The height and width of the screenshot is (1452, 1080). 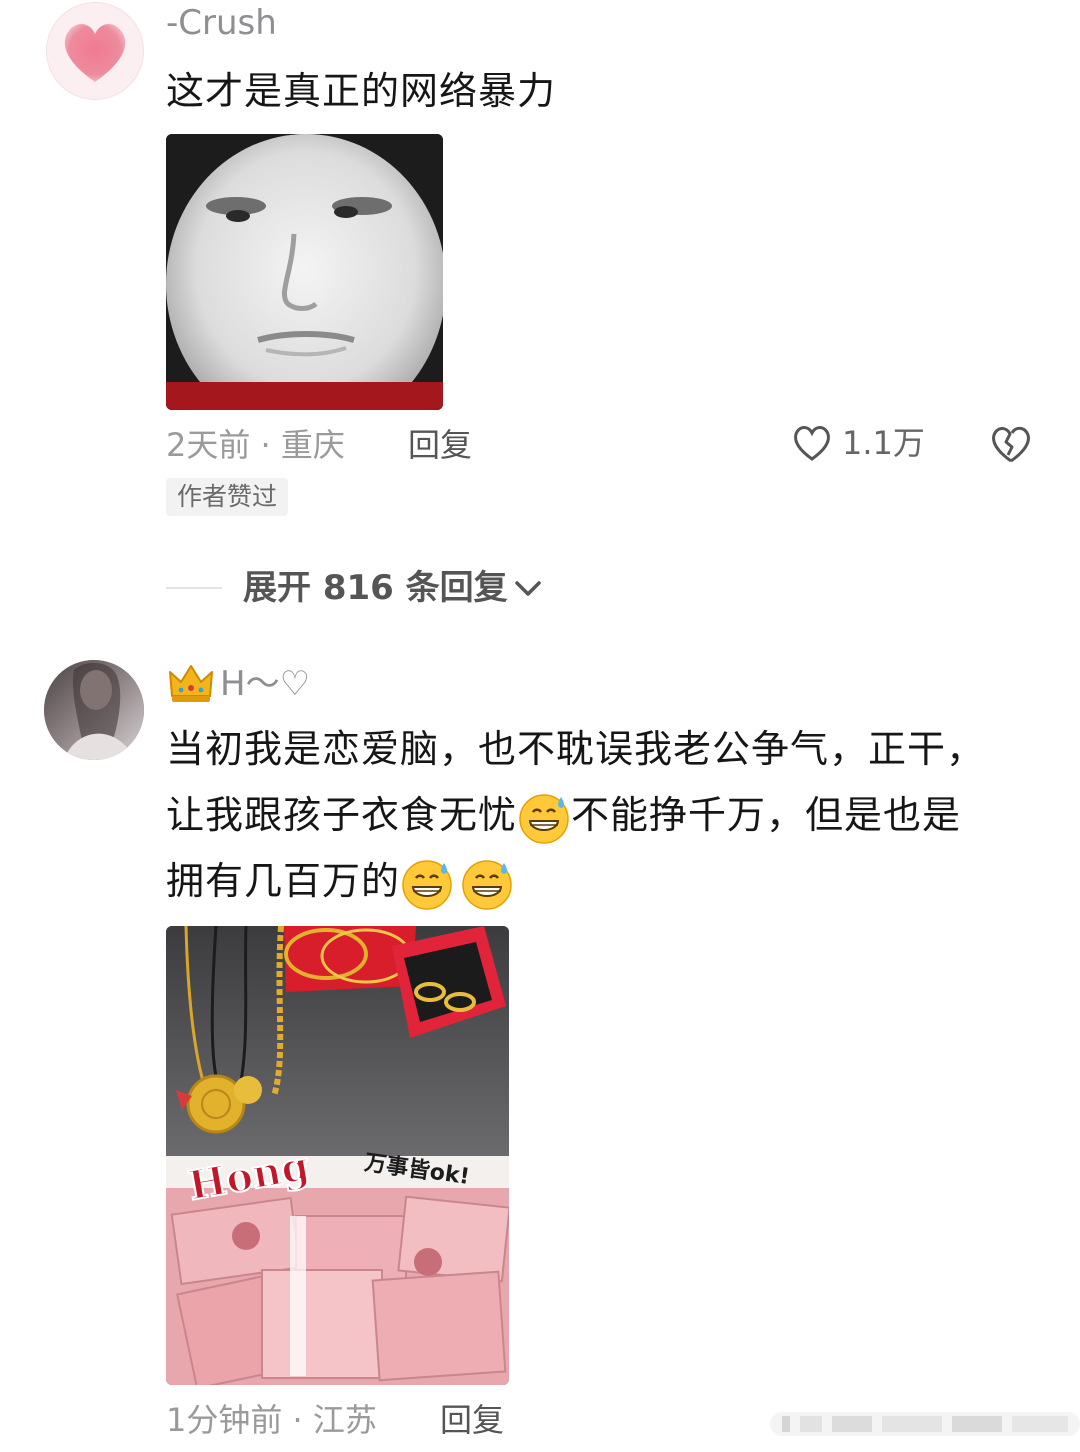 I want to click on dislike-button, so click(x=1011, y=446).